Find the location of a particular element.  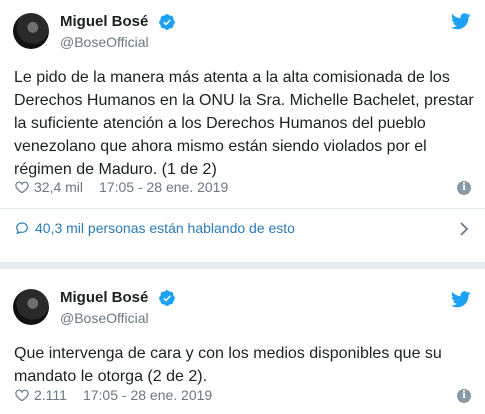

divider is located at coordinates (242, 208).